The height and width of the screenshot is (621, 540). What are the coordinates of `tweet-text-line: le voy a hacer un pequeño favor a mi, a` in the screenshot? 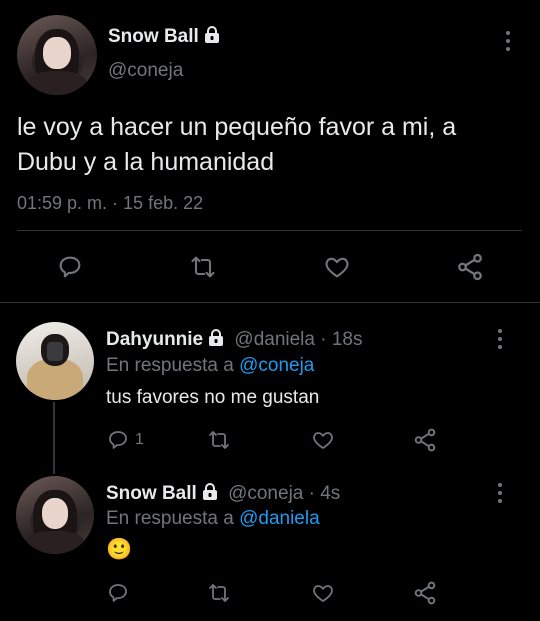 It's located at (237, 127).